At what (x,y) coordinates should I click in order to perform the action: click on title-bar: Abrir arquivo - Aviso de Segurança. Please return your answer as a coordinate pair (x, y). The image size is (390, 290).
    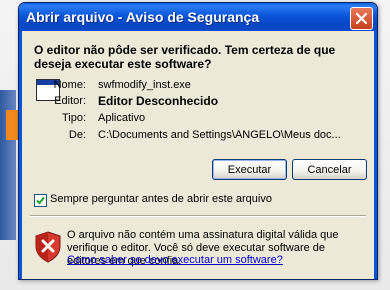
    Looking at the image, I should click on (198, 17).